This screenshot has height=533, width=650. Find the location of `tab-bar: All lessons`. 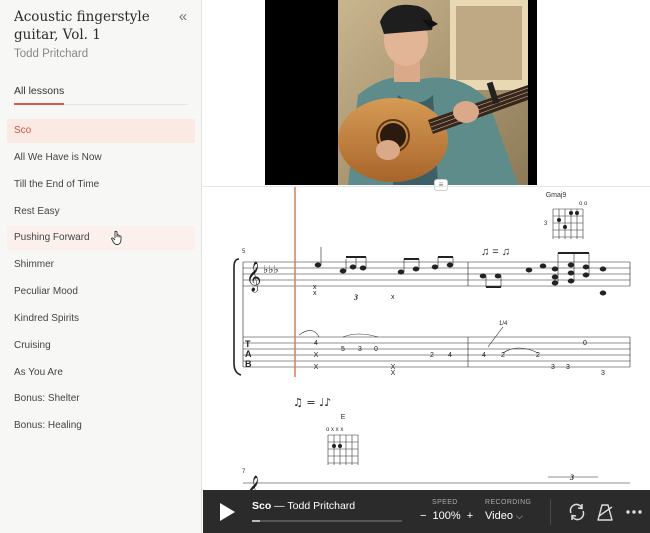

tab-bar: All lessons is located at coordinates (101, 94).